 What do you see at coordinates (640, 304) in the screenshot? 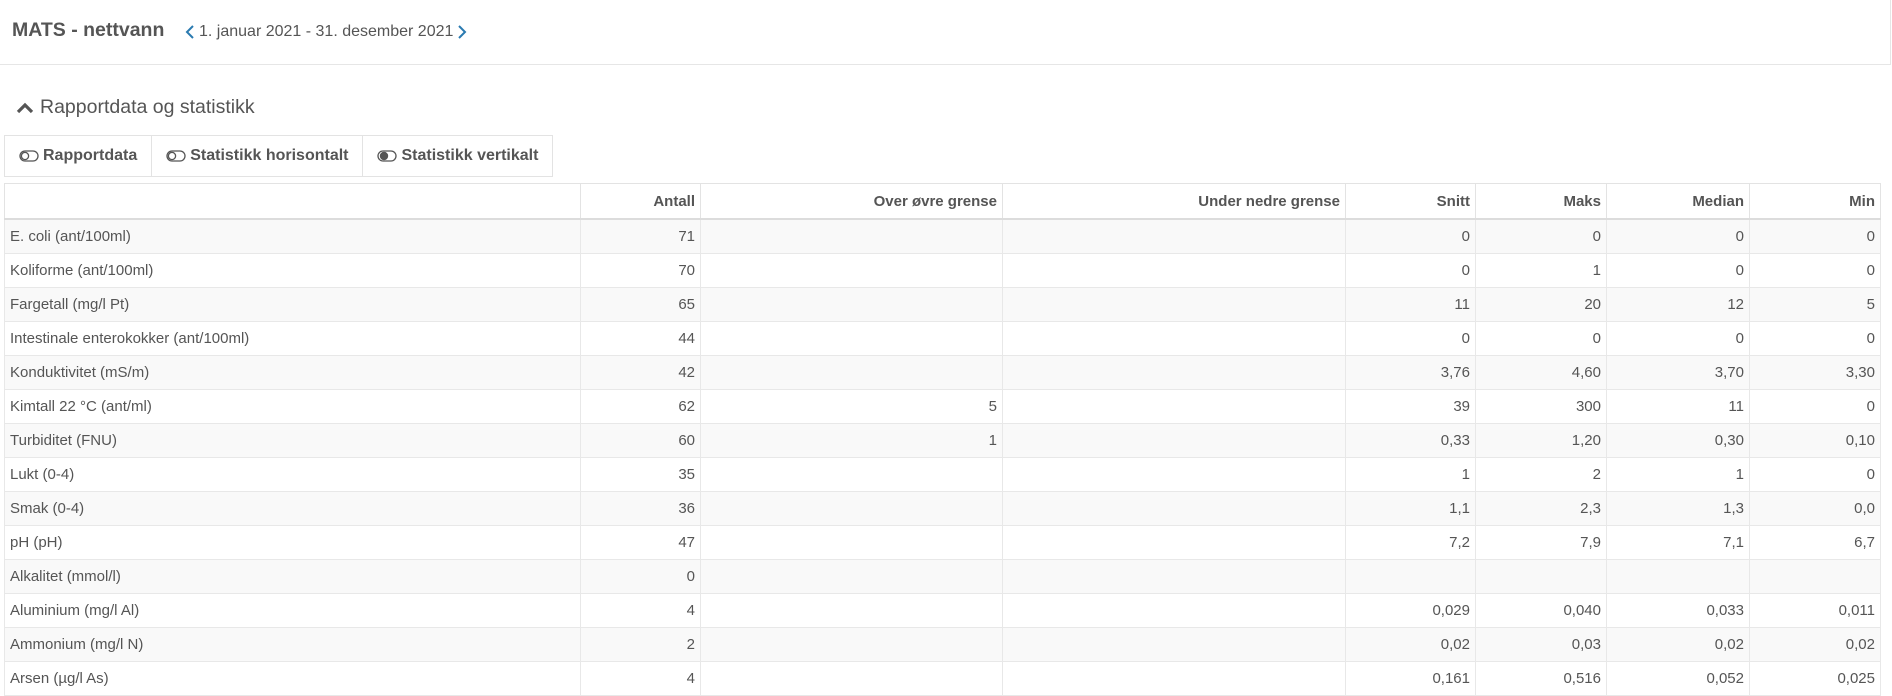
I see `antall-cell: 65` at bounding box center [640, 304].